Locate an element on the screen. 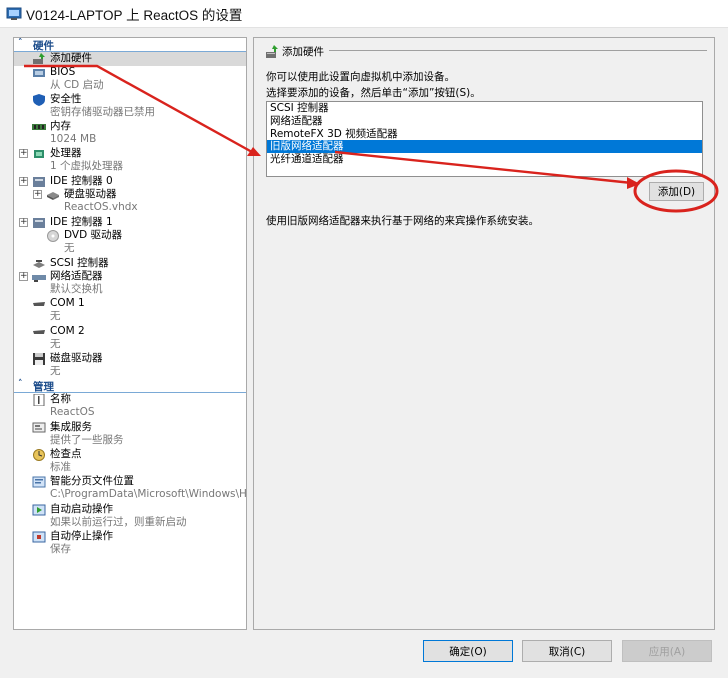  tree-item-label: 检查点 is located at coordinates (66, 453).